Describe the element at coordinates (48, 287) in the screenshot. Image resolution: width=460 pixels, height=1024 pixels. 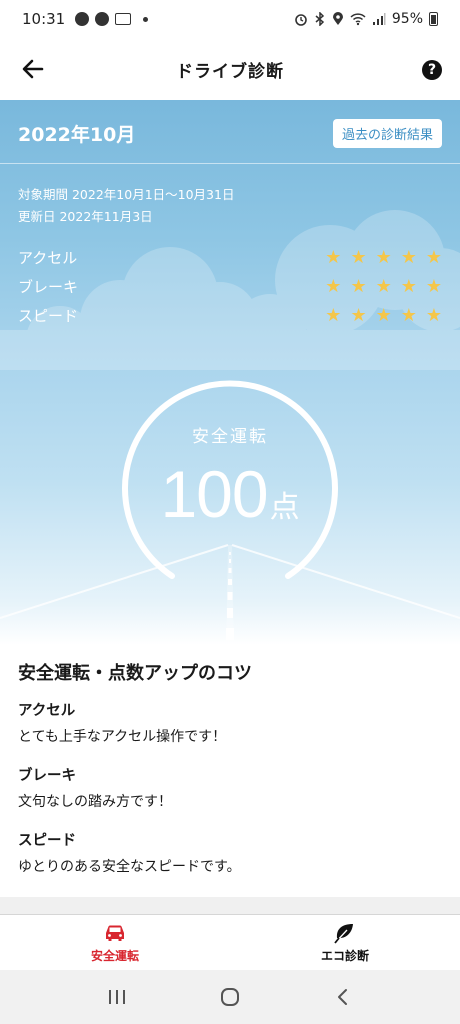
I see `rating-label: ブレーキ` at that location.